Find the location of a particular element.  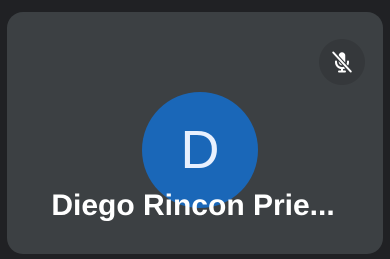

mic-off-icon is located at coordinates (342, 62).